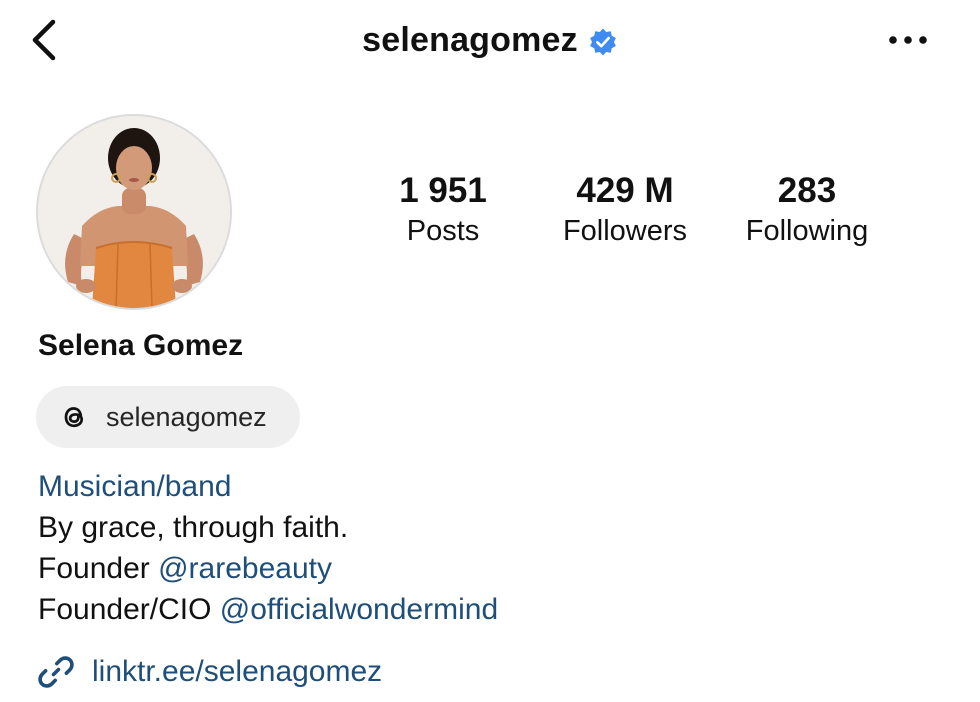  Describe the element at coordinates (807, 231) in the screenshot. I see `following-label: Following` at that location.